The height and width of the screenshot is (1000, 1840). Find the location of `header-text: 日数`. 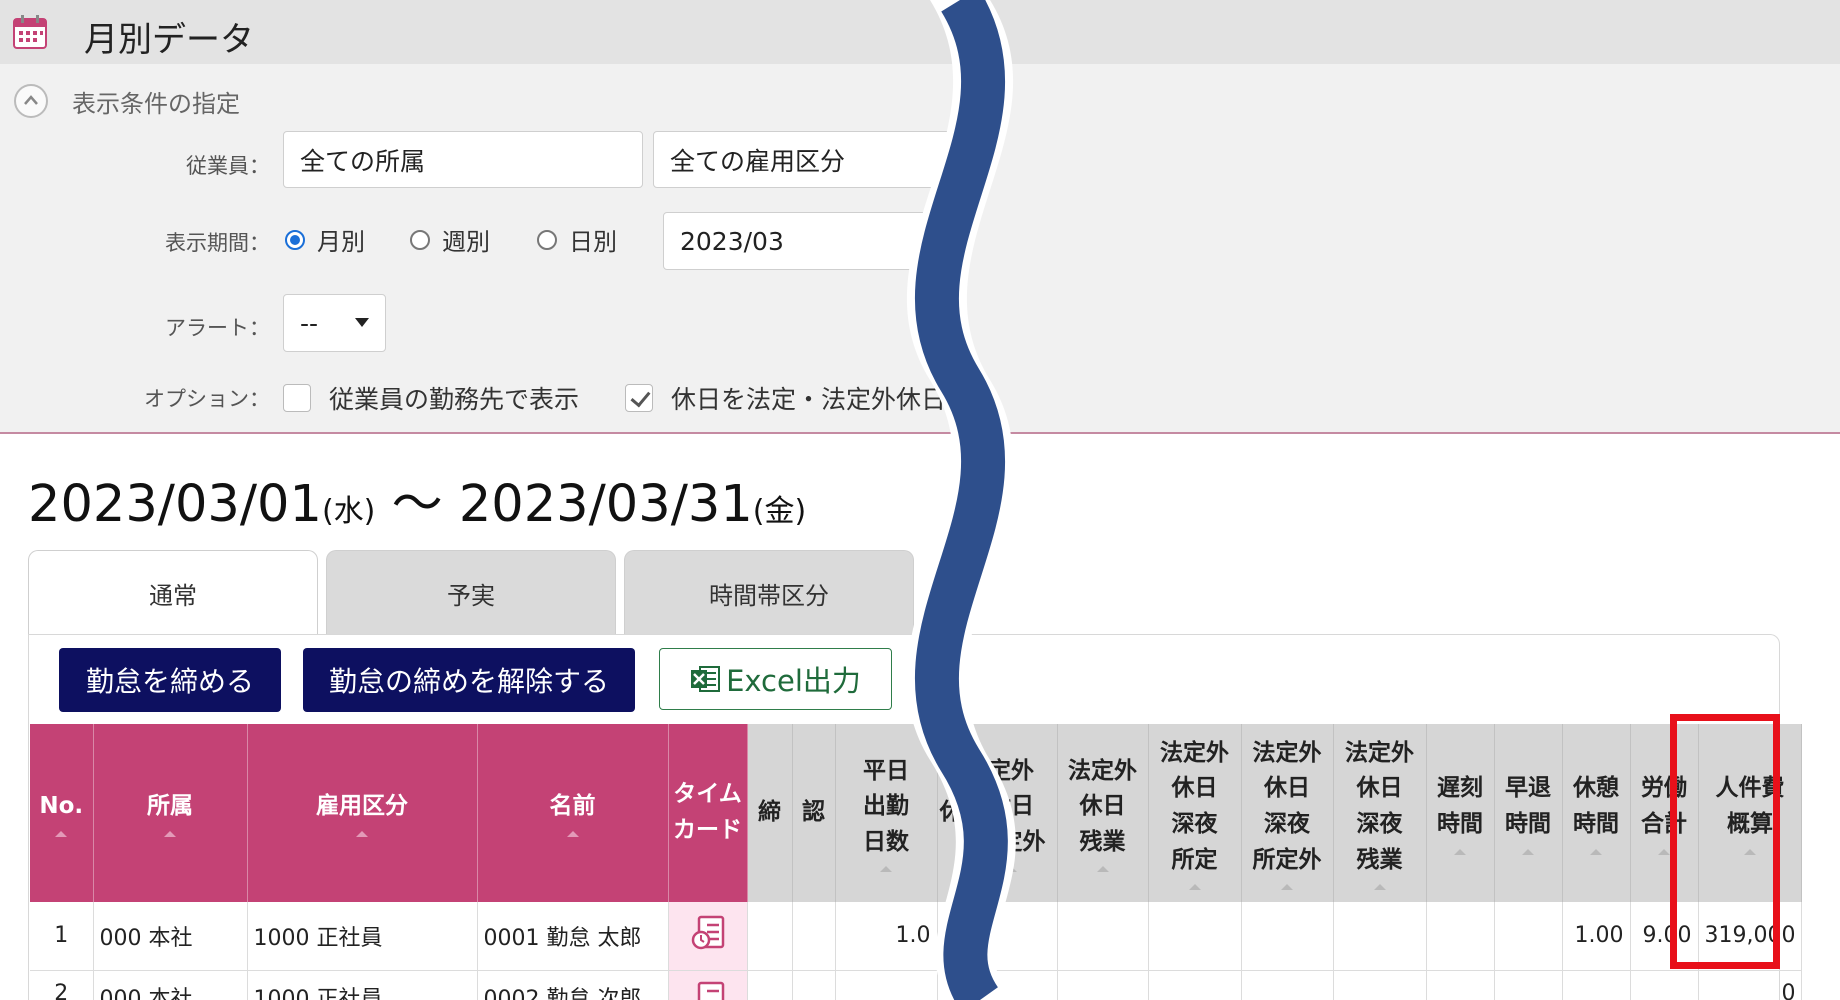

header-text: 日数 is located at coordinates (886, 841).